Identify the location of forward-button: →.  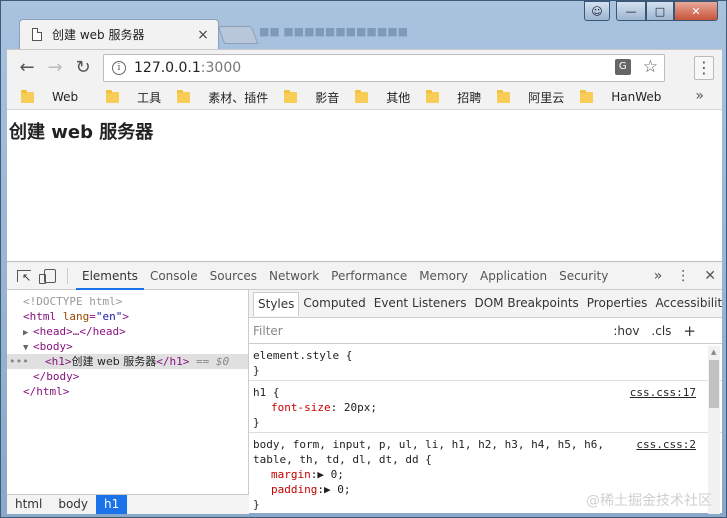
(55, 68).